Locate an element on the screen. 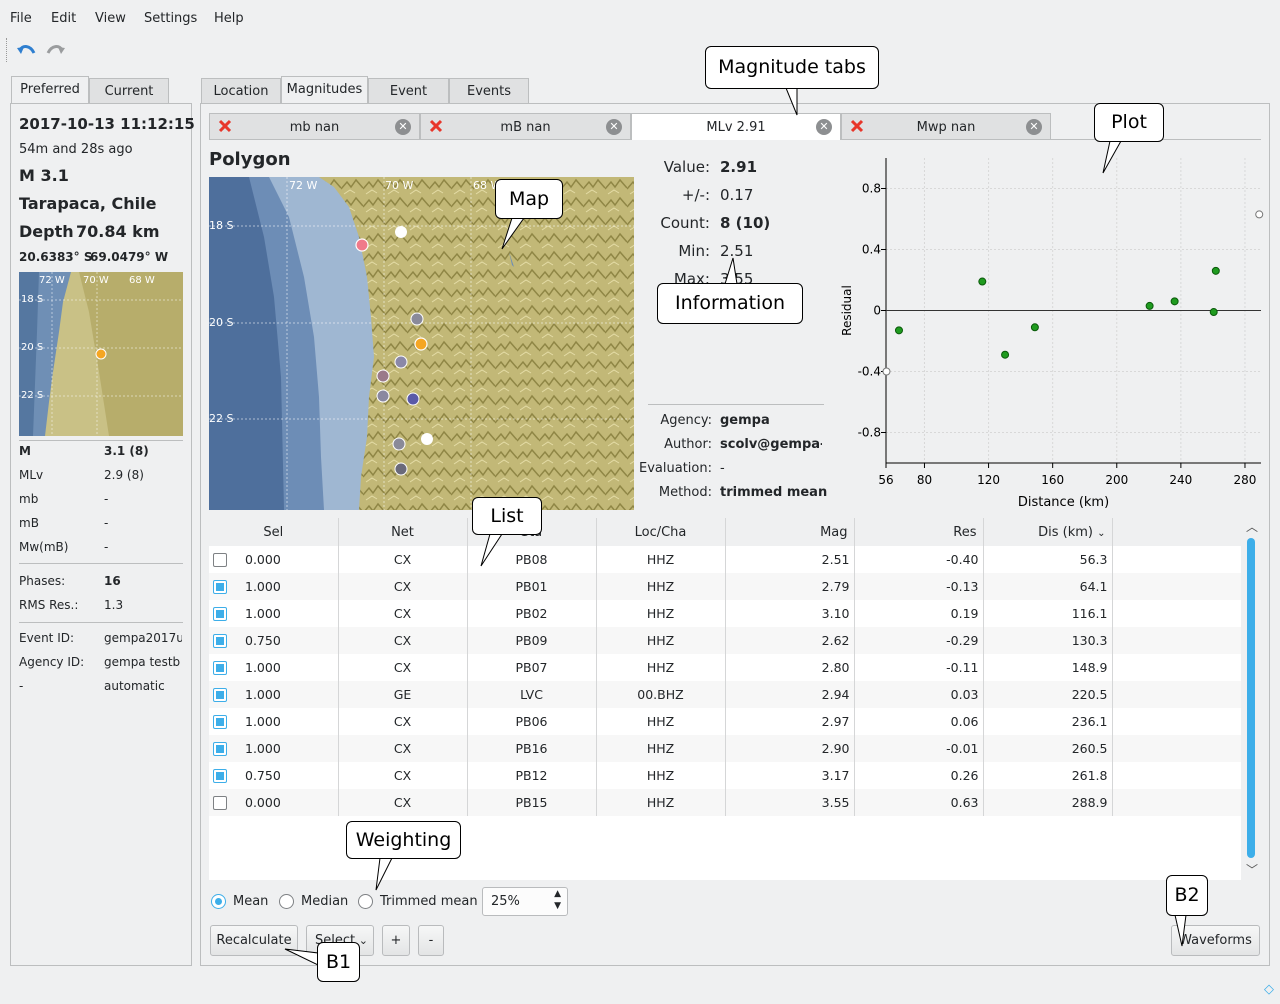 This screenshot has width=1280, height=1004. callout-plot: Plot is located at coordinates (1129, 122).